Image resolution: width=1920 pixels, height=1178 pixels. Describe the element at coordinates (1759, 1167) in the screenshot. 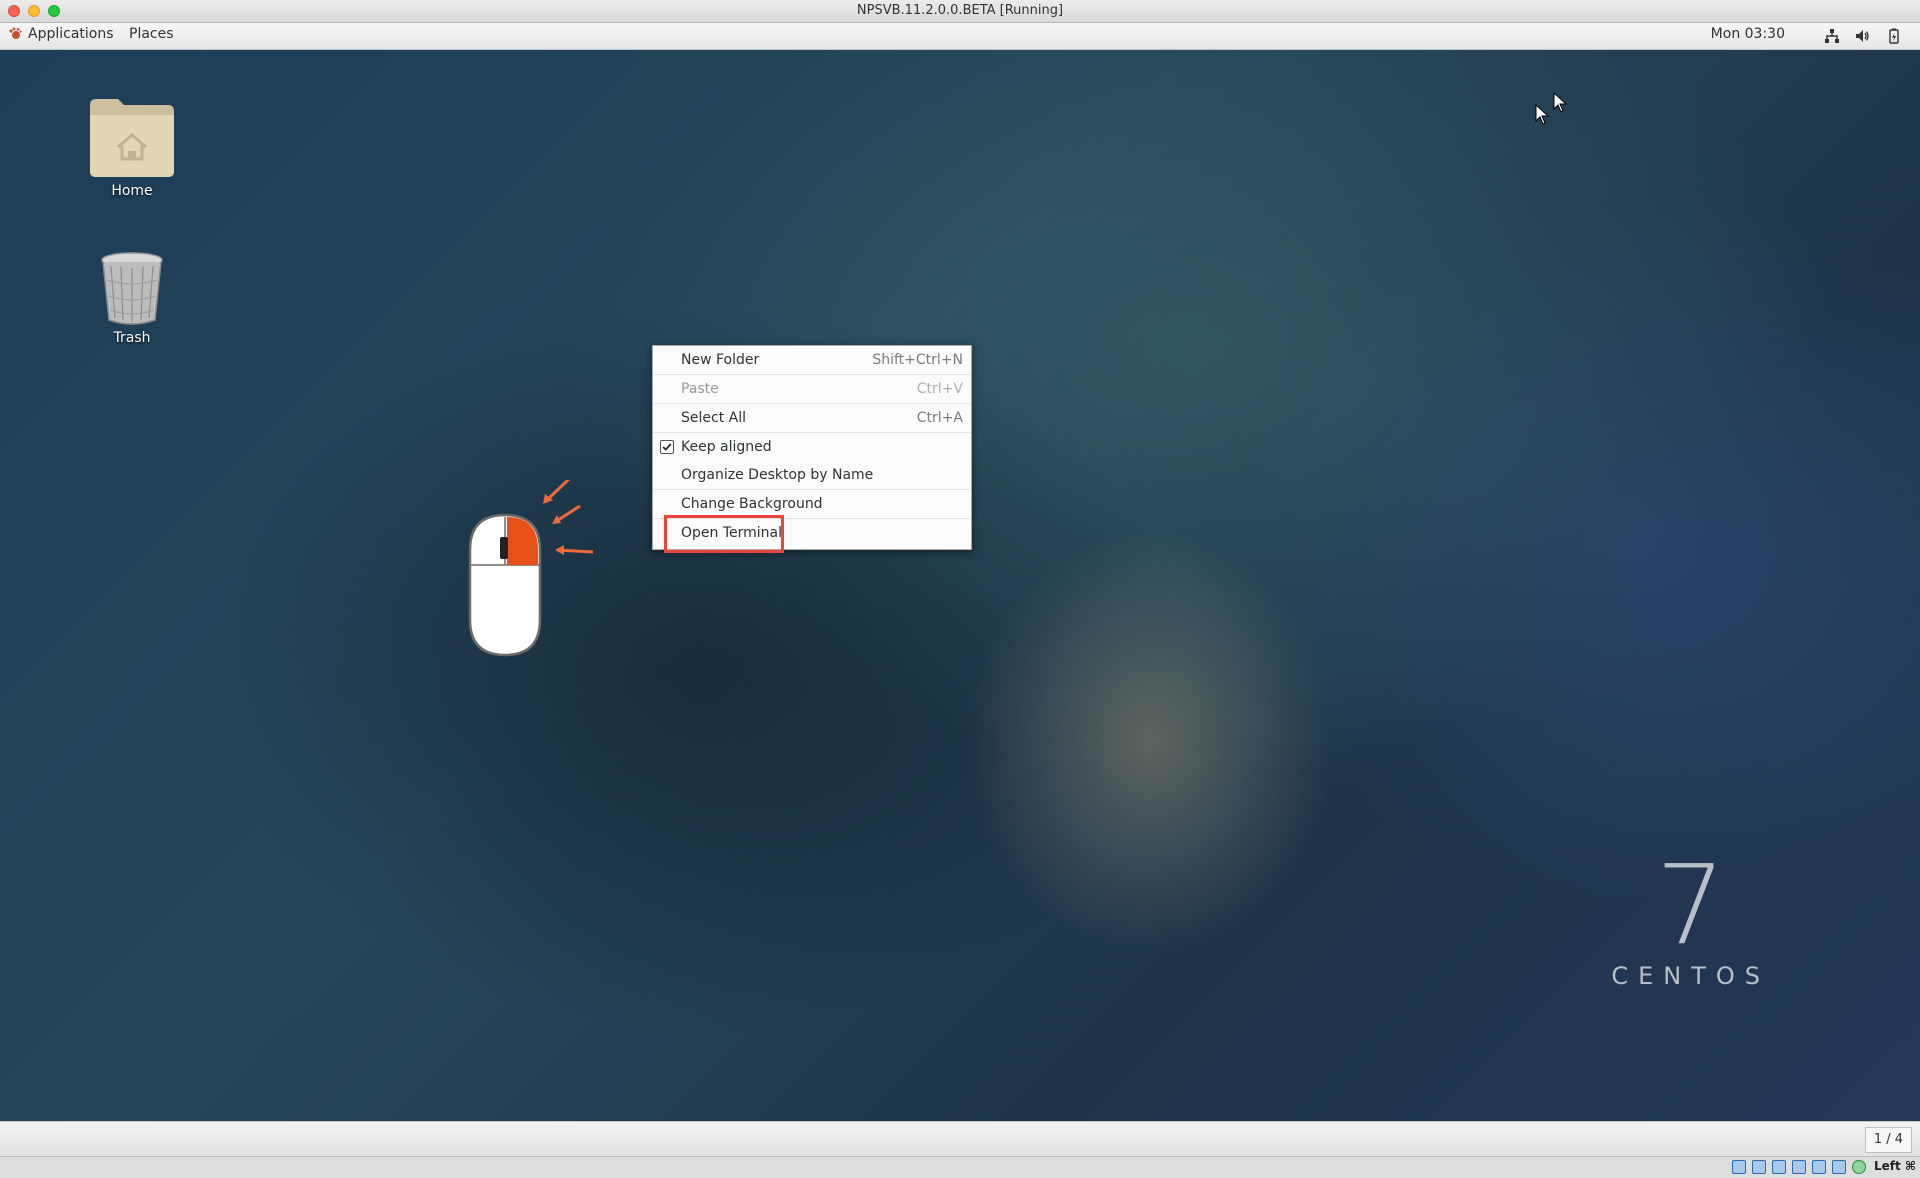

I see `optical-drive-icon` at that location.